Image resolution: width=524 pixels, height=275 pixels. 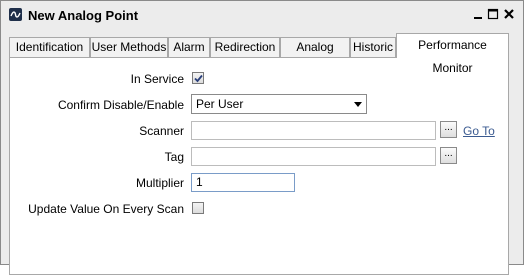 What do you see at coordinates (373, 47) in the screenshot?
I see `tab-historic: Historic` at bounding box center [373, 47].